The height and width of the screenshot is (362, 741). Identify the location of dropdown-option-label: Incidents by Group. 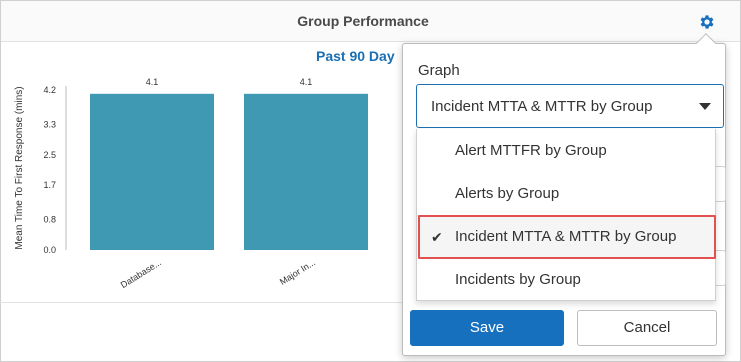
(518, 279).